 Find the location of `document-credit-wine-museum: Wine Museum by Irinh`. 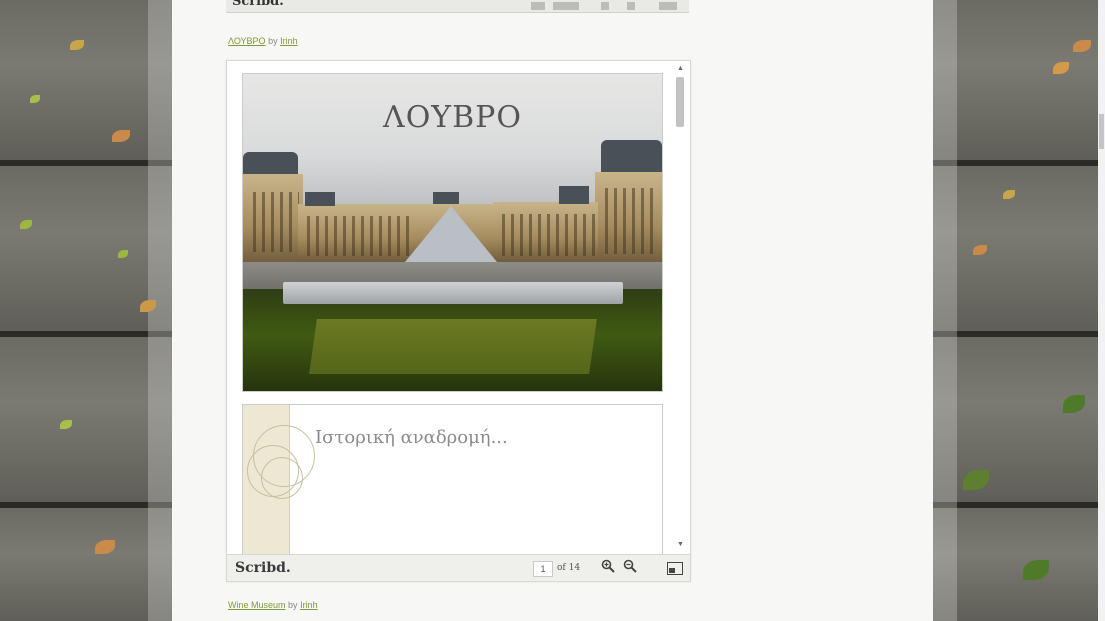

document-credit-wine-museum: Wine Museum by Irinh is located at coordinates (273, 605).